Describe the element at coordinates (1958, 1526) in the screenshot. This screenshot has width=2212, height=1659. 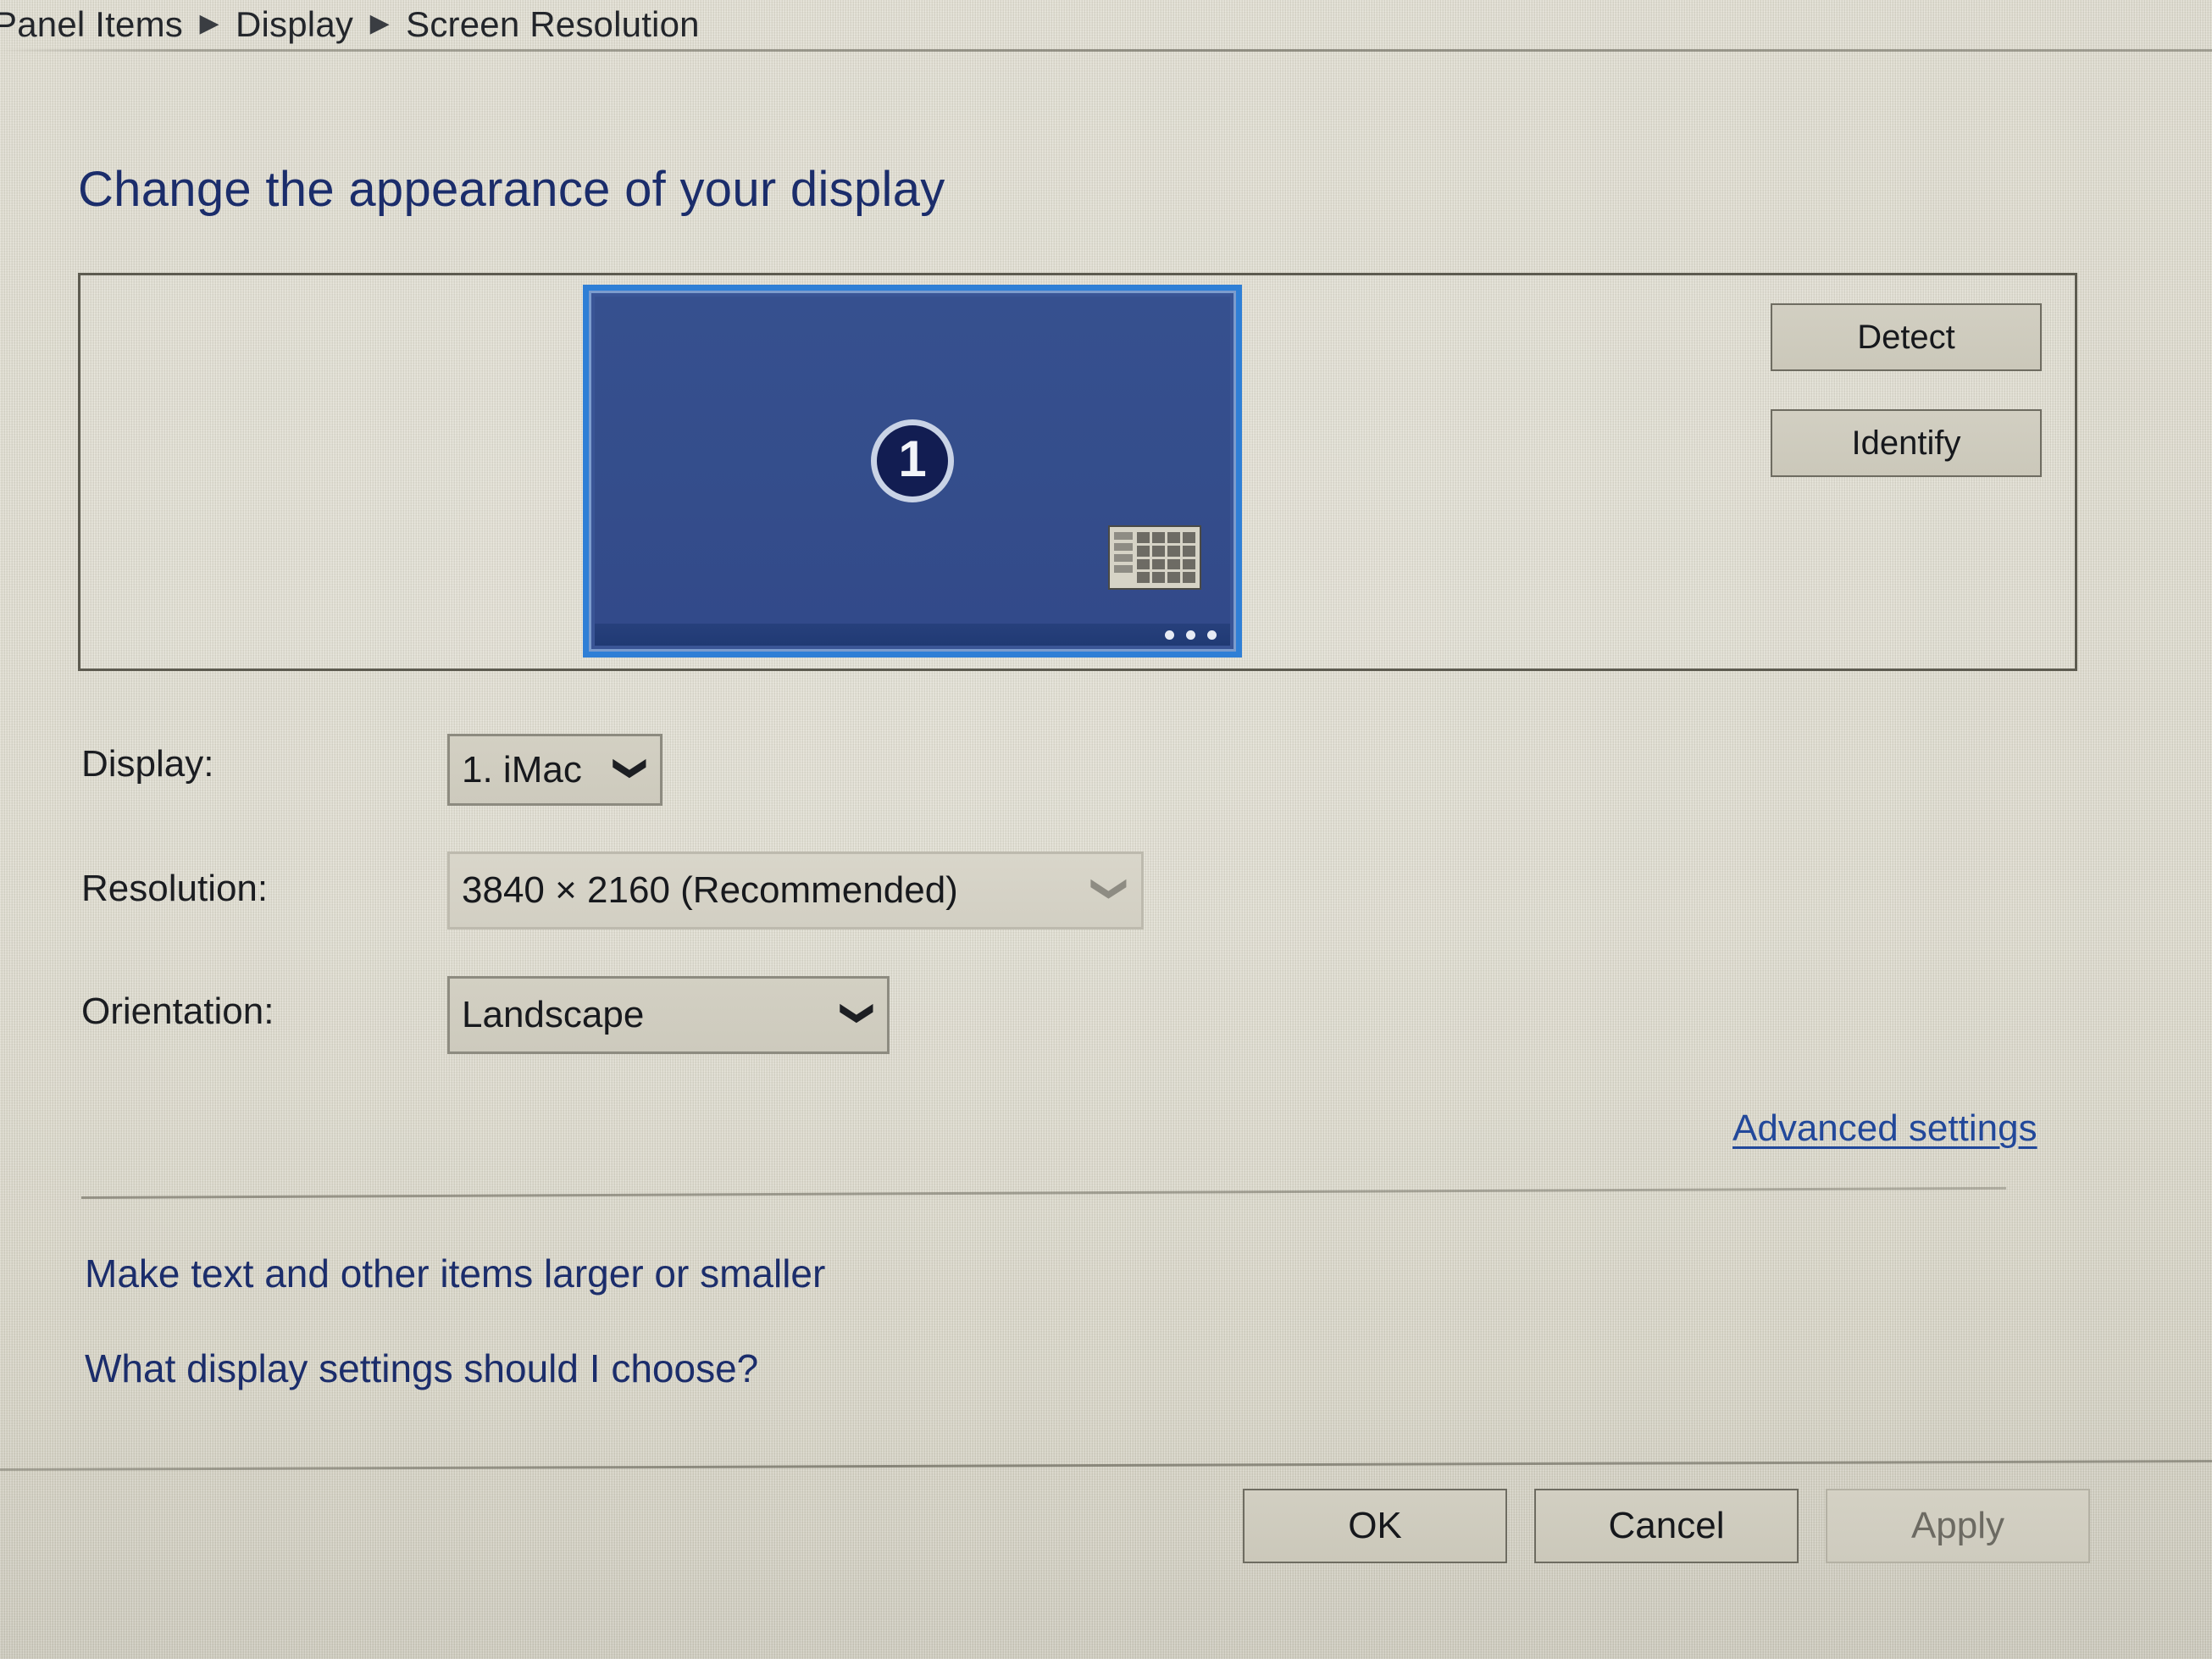
I see `apply-button: Apply` at that location.